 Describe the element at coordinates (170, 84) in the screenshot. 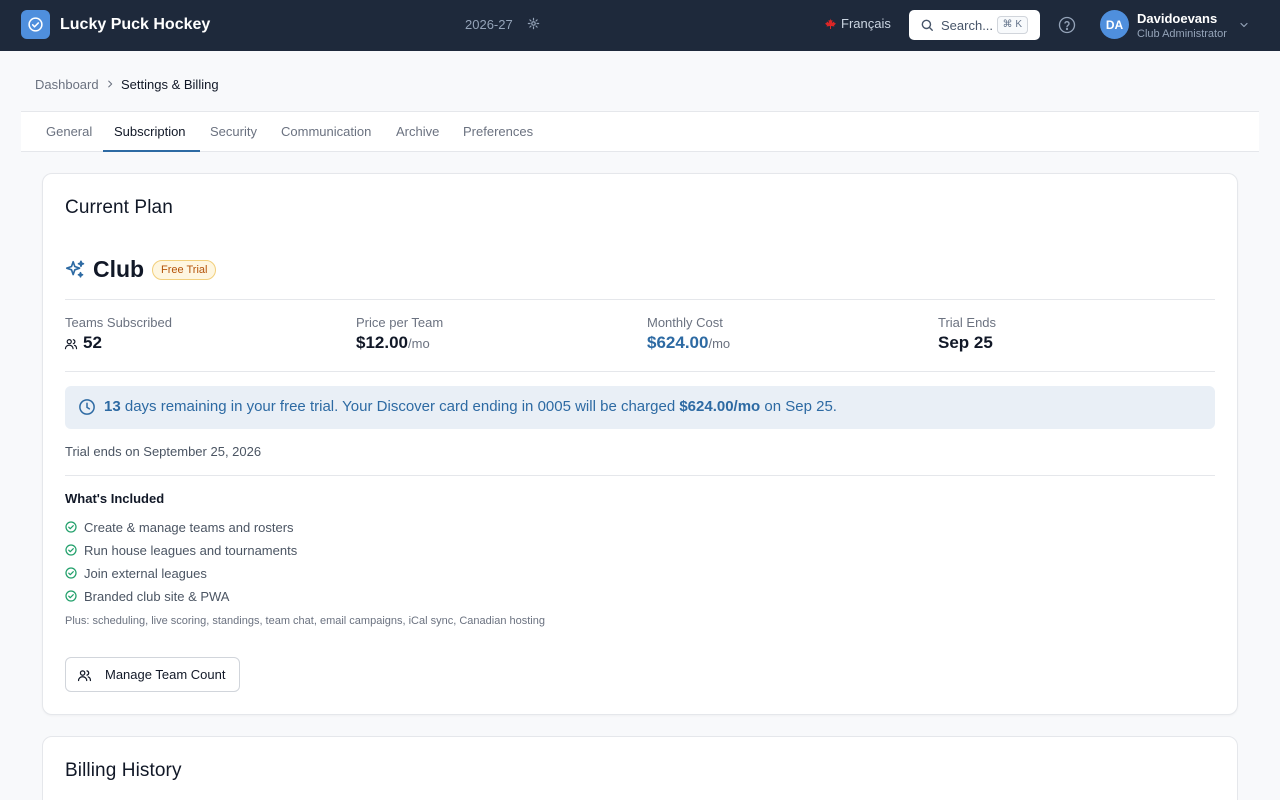

I see `breadcrumb-current: Settings & Billing` at that location.